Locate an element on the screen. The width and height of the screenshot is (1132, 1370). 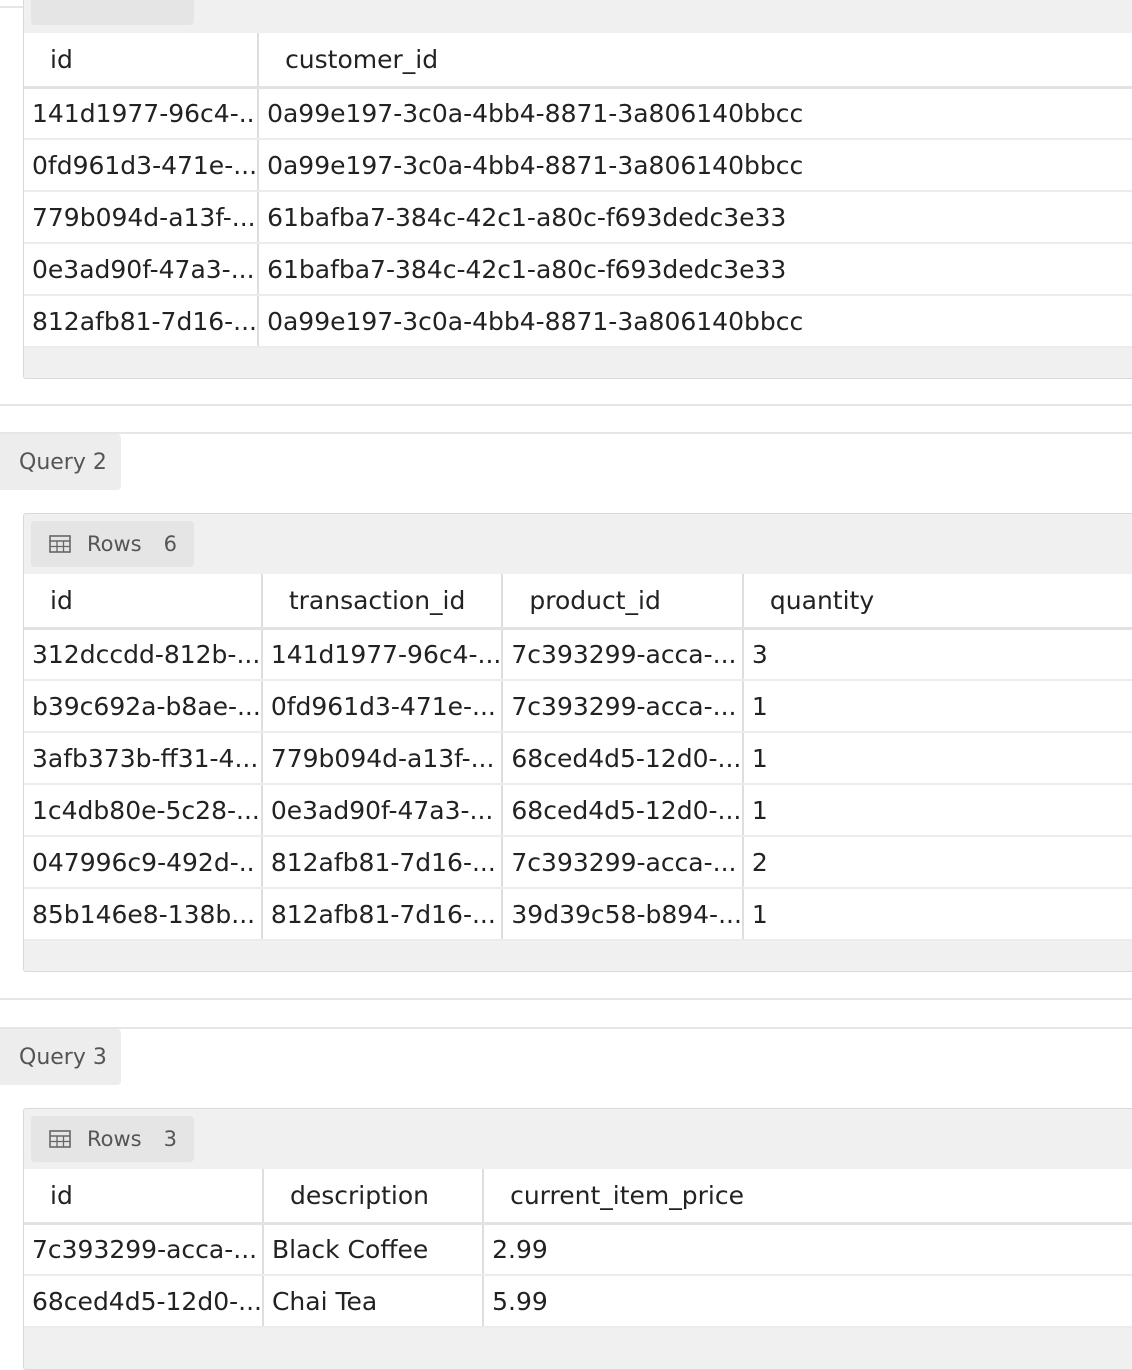
rows-count: 6 is located at coordinates (170, 544).